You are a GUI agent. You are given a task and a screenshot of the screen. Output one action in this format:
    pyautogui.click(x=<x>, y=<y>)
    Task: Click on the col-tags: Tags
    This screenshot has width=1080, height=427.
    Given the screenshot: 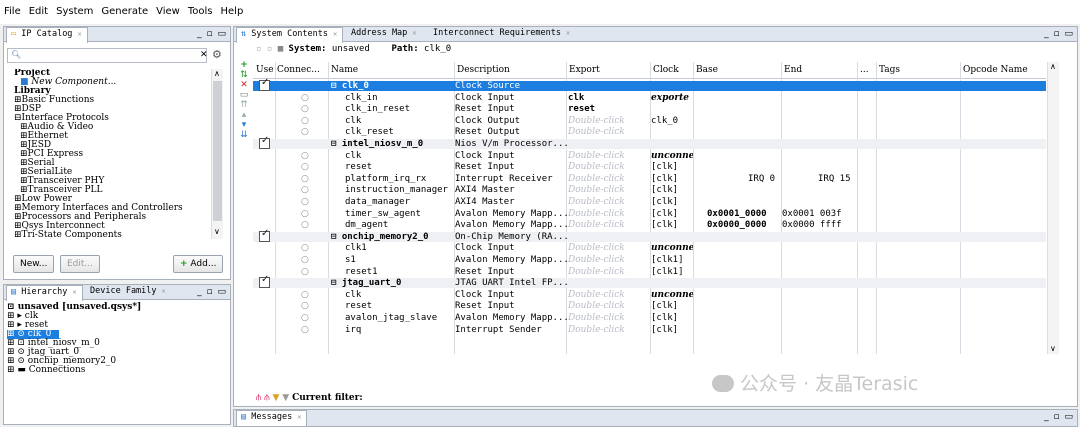 What is the action you would take?
    pyautogui.click(x=889, y=70)
    